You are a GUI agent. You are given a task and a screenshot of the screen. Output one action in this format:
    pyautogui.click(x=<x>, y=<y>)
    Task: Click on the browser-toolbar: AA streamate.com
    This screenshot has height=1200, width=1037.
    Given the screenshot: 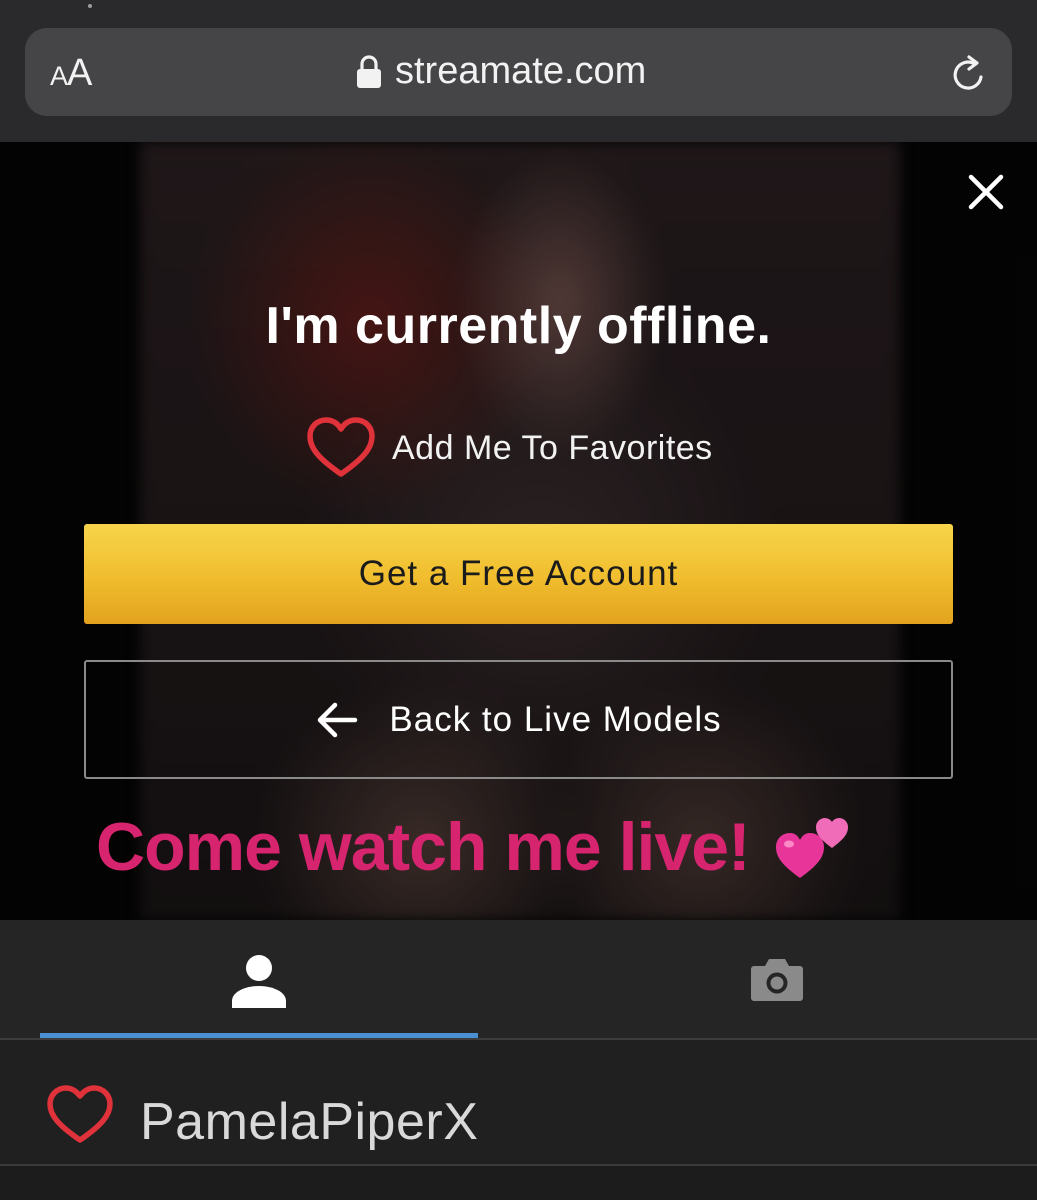 What is the action you would take?
    pyautogui.click(x=518, y=71)
    